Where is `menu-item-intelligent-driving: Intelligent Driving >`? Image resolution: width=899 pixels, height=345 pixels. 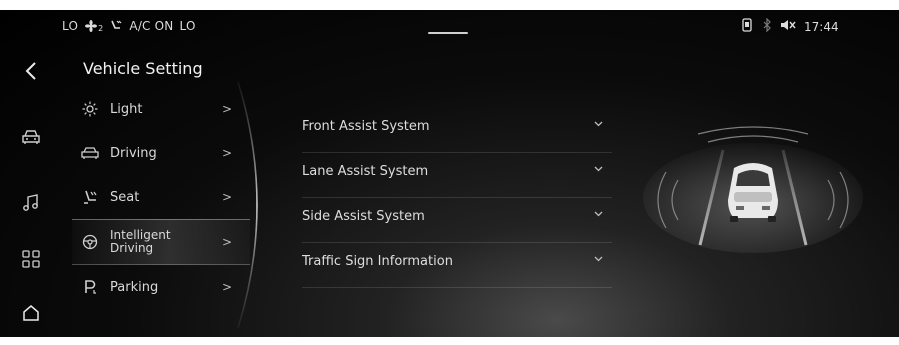
menu-item-intelligent-driving: Intelligent Driving > is located at coordinates (161, 242).